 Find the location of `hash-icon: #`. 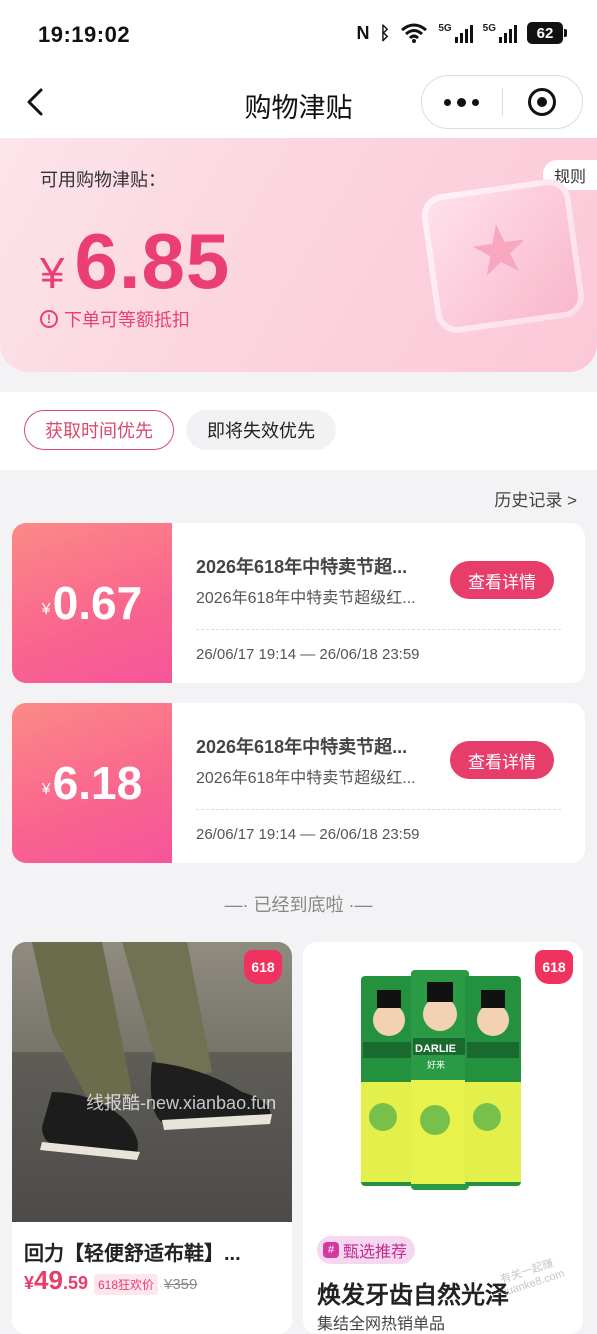

hash-icon: # is located at coordinates (331, 1250).